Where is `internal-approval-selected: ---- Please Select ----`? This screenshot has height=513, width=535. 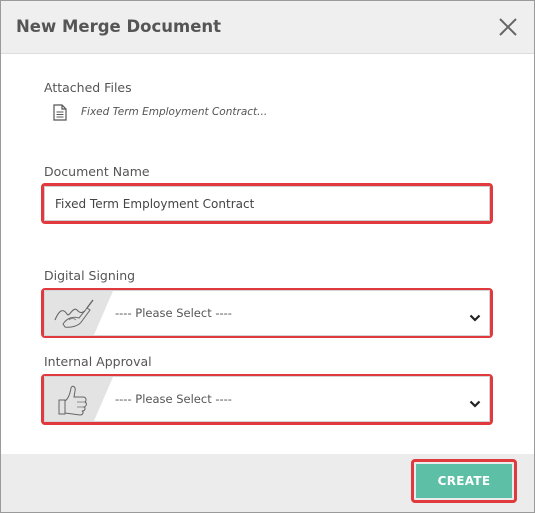
internal-approval-selected: ---- Please Select ---- is located at coordinates (173, 399).